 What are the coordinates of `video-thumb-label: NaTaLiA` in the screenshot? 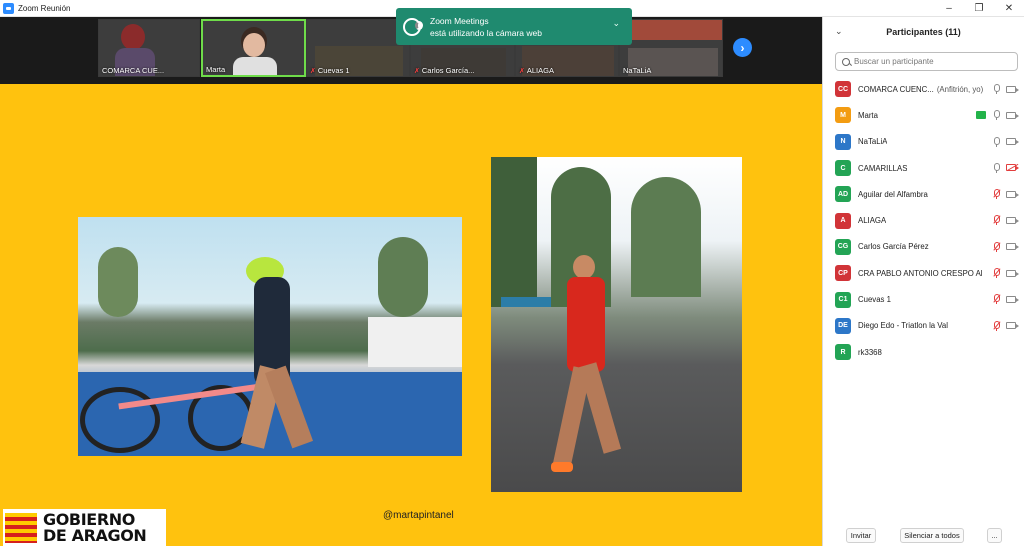 It's located at (637, 70).